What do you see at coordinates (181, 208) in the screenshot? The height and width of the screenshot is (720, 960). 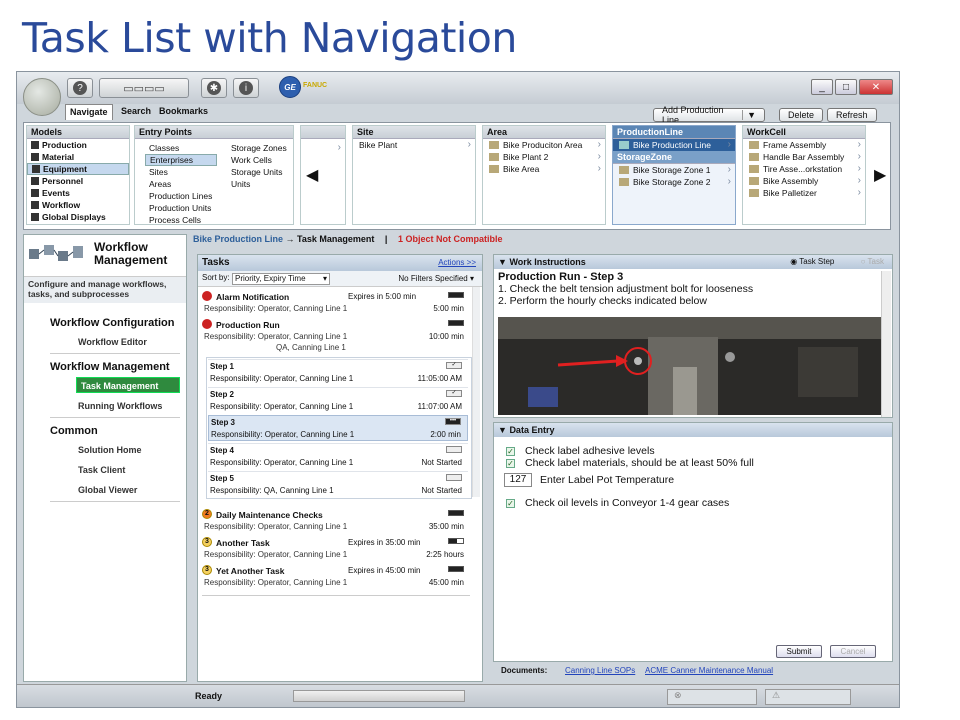 I see `entry-point-production-units: Production Units` at bounding box center [181, 208].